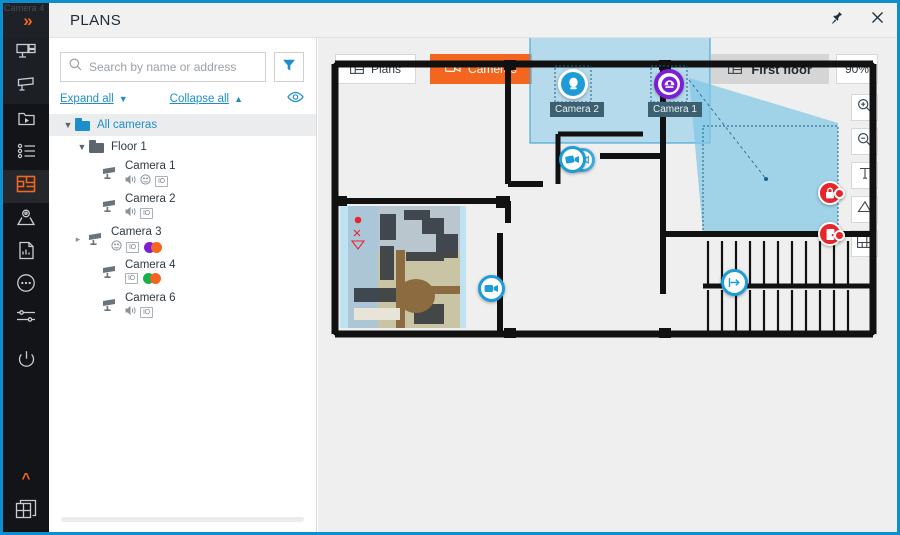 This screenshot has height=535, width=900. I want to click on exit-marker, so click(734, 282).